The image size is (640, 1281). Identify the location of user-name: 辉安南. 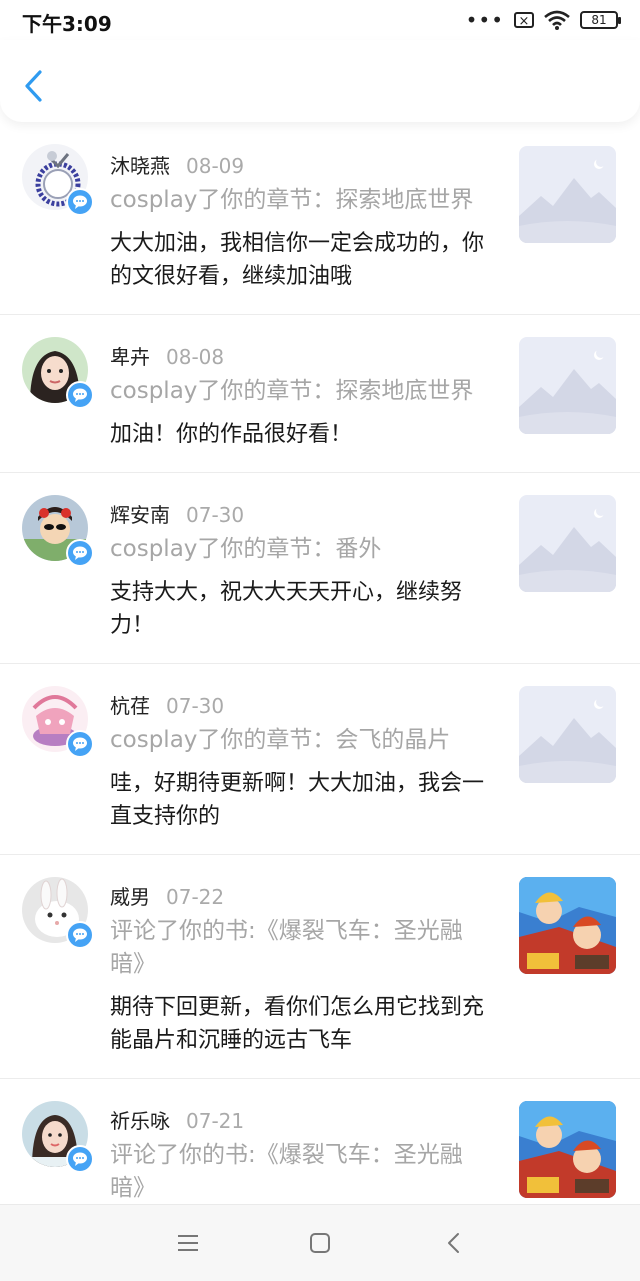
(140, 515).